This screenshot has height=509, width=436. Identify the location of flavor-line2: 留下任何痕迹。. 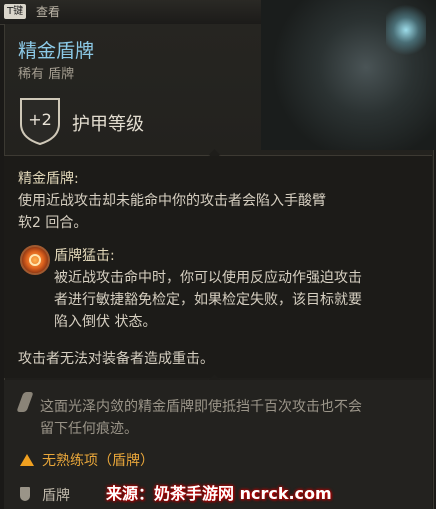
(89, 429).